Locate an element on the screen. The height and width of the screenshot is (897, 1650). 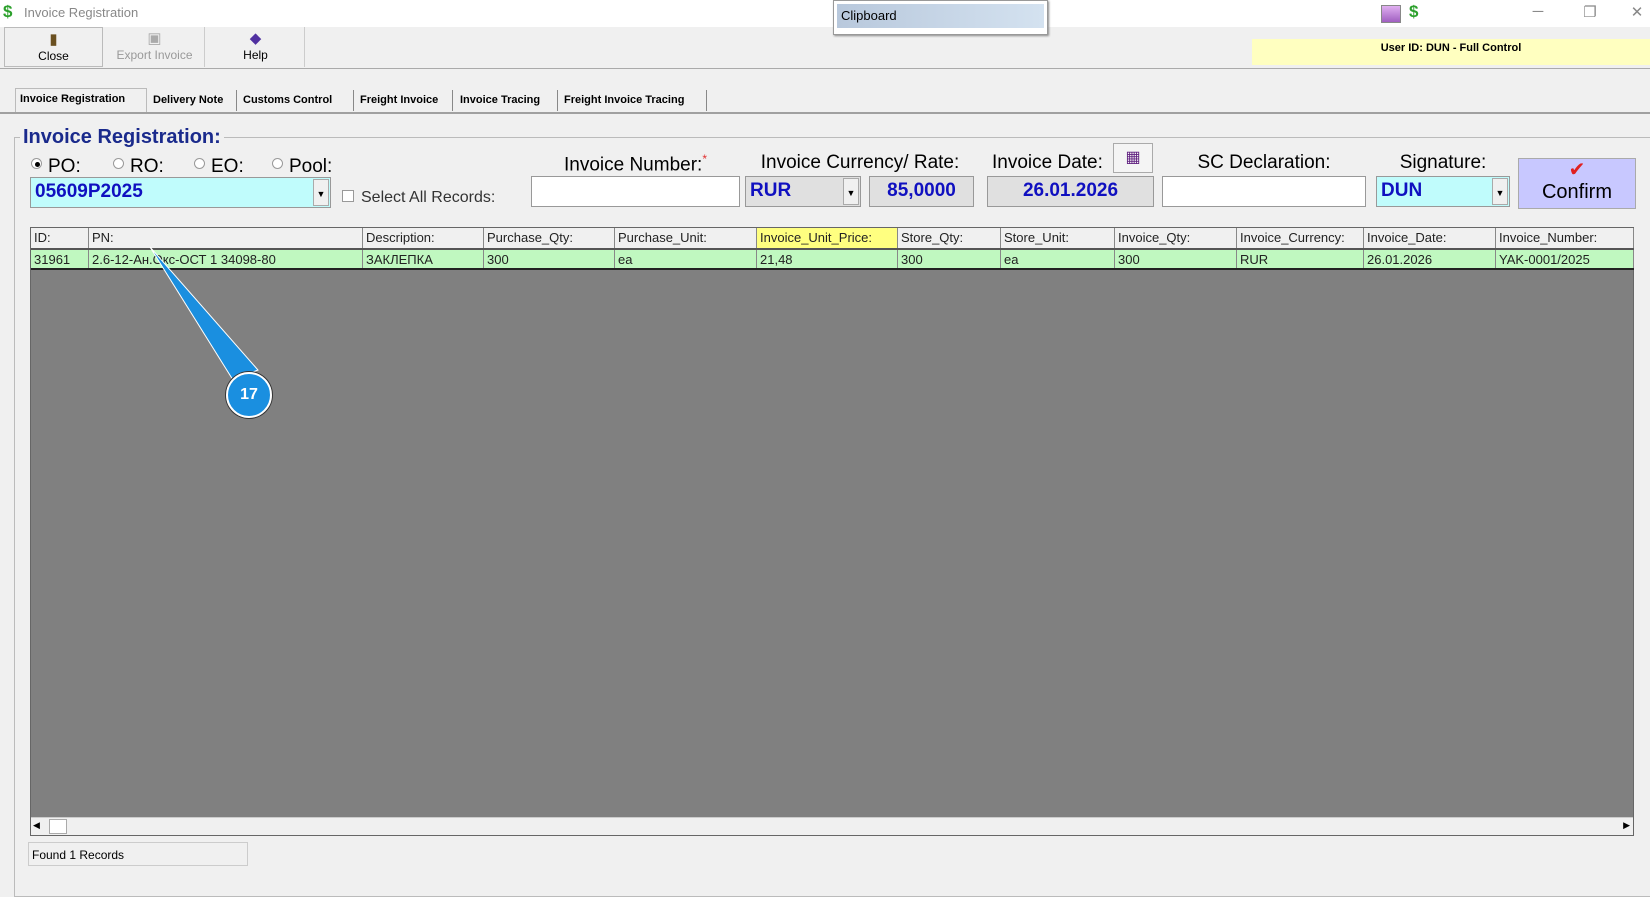
step-callout-badge: 17 is located at coordinates (249, 395).